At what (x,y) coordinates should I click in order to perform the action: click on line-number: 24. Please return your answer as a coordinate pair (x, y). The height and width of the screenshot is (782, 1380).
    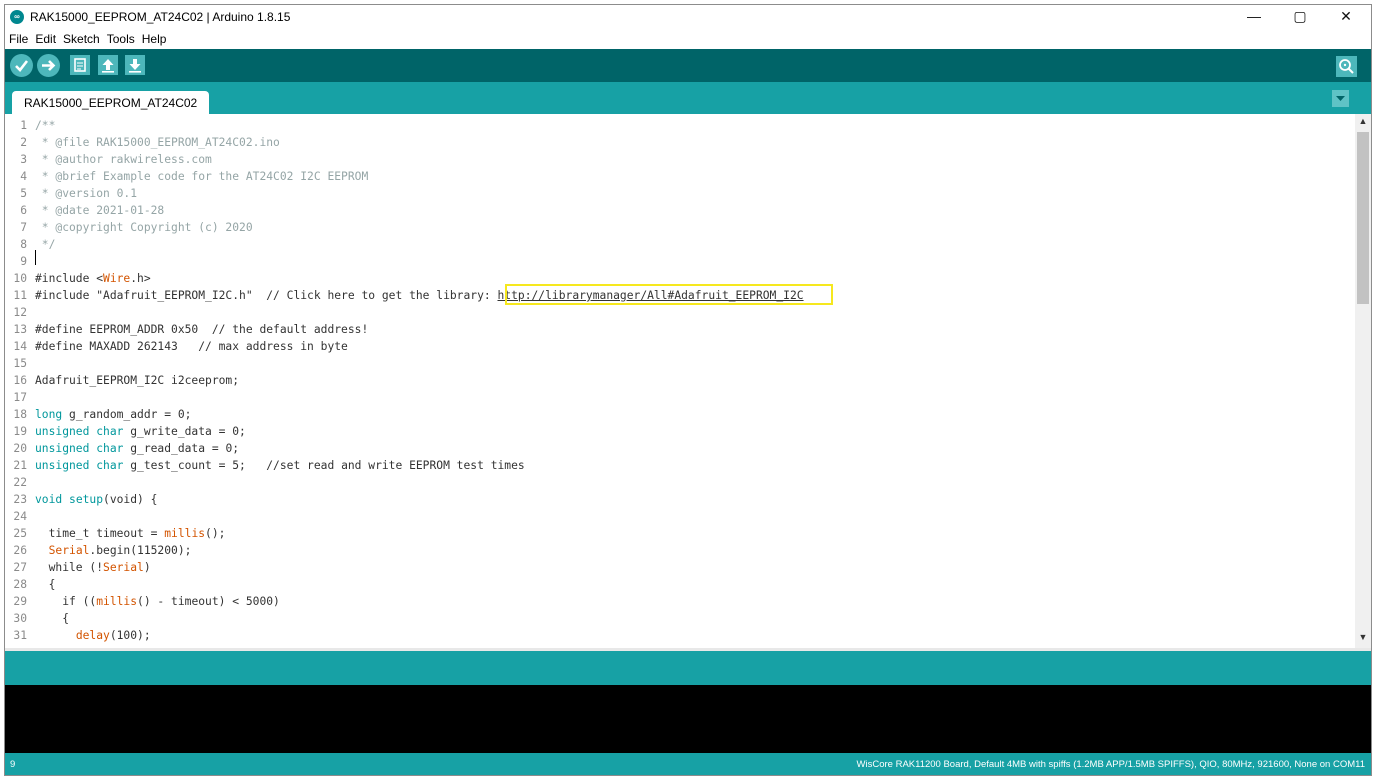
    Looking at the image, I should click on (20, 516).